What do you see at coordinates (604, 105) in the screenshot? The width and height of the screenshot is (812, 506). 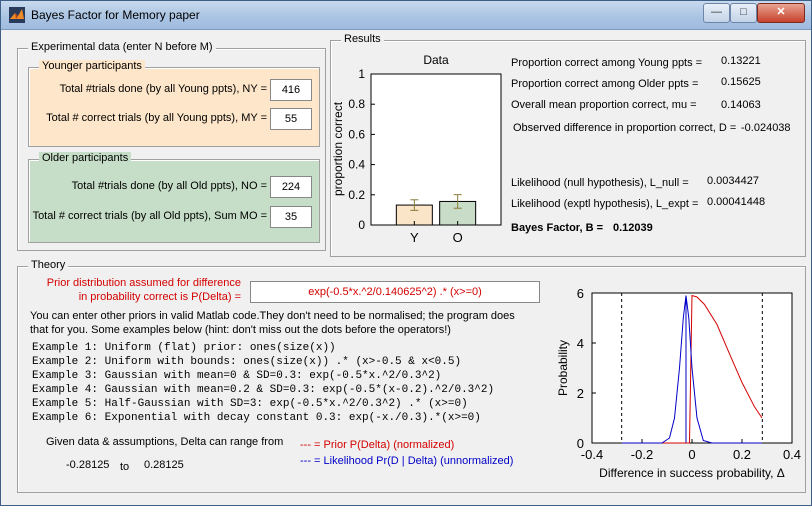 I see `overall-mean-label: Overall mean proportion correct, mu =` at bounding box center [604, 105].